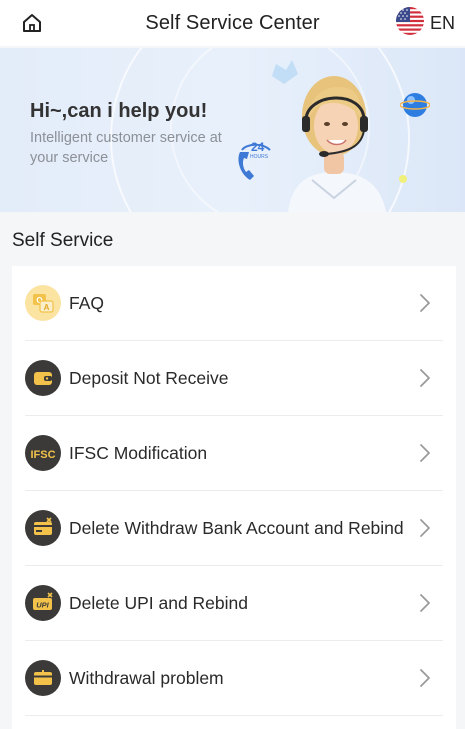  I want to click on home-icon, so click(32, 23).